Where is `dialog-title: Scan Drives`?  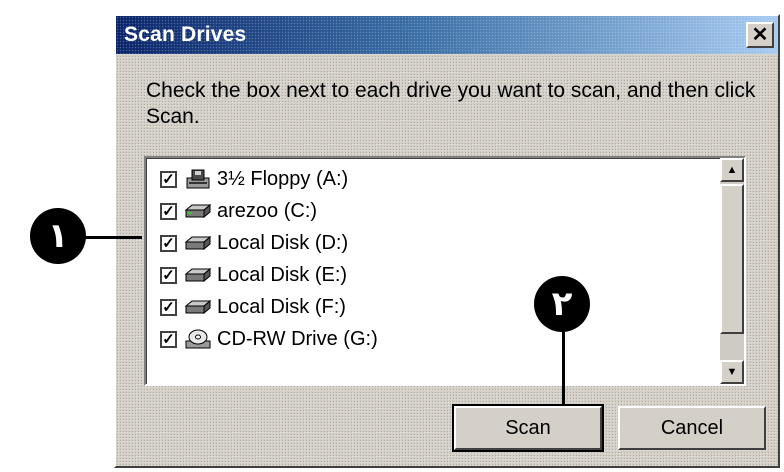
dialog-title: Scan Drives is located at coordinates (185, 34).